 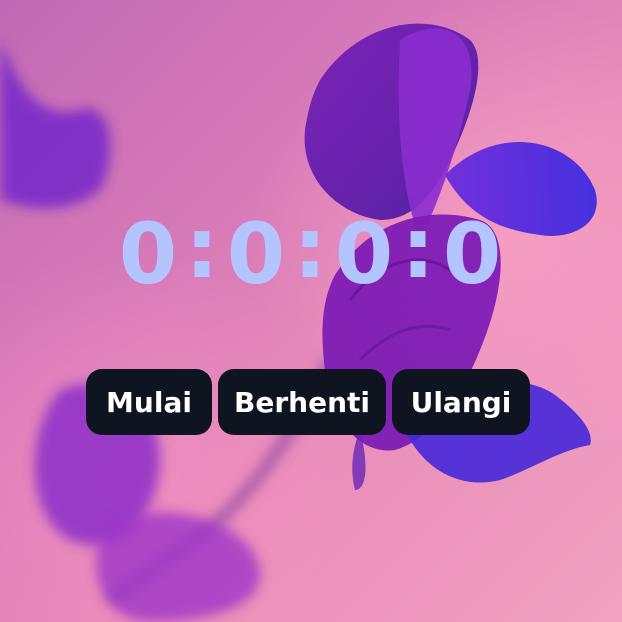 What do you see at coordinates (149, 402) in the screenshot?
I see `start-button: Mulai` at bounding box center [149, 402].